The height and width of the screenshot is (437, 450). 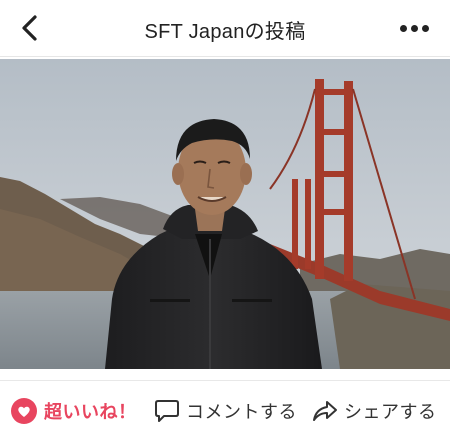 I want to click on share-button: シェアする, so click(x=374, y=411).